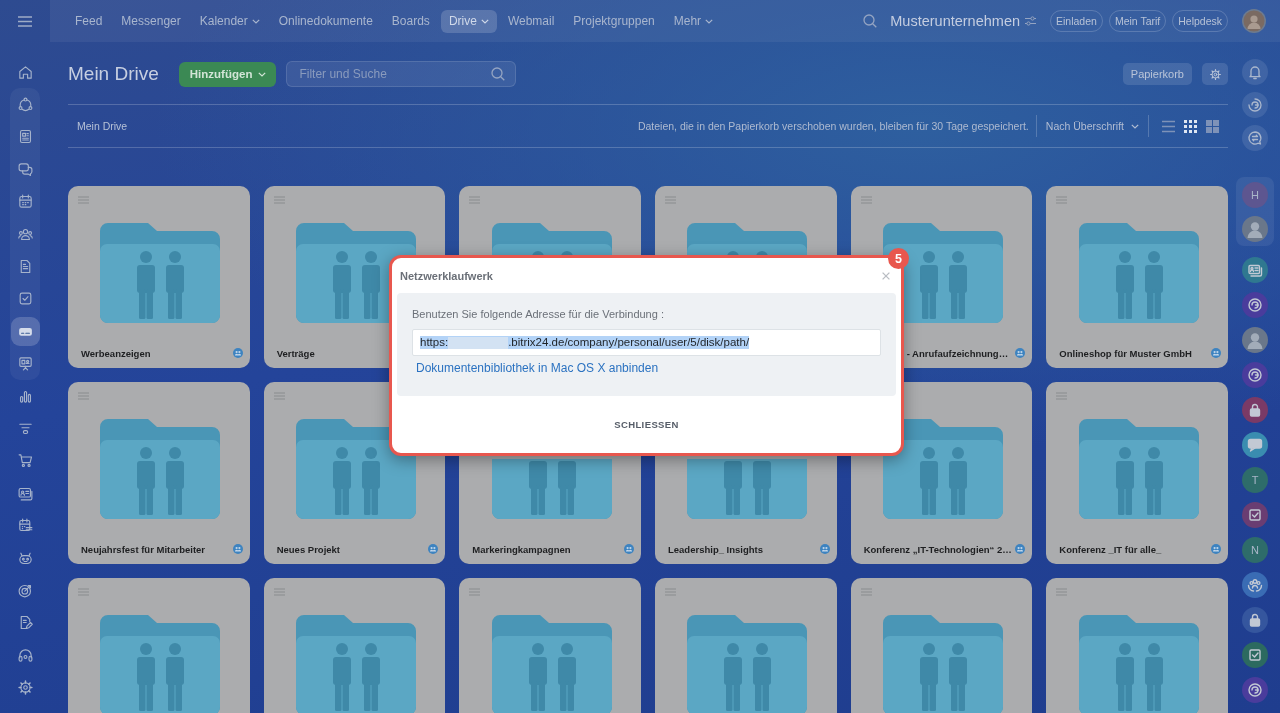 The width and height of the screenshot is (1280, 713). What do you see at coordinates (1255, 585) in the screenshot?
I see `people-icon` at bounding box center [1255, 585].